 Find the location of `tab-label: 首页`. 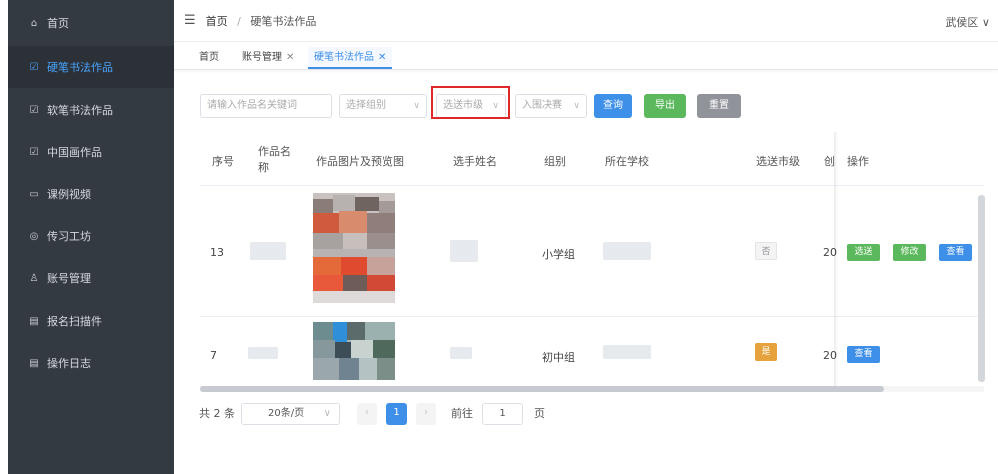

tab-label: 首页 is located at coordinates (209, 57).